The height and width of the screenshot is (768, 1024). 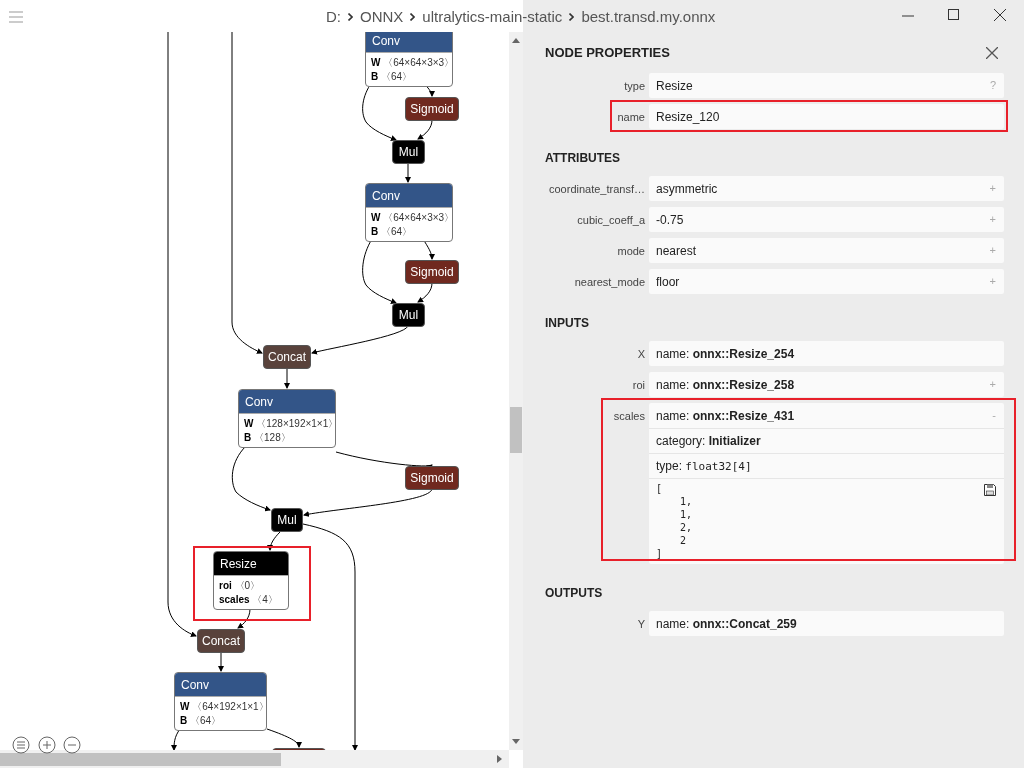 I want to click on scroll-right-icon, so click(x=499, y=759).